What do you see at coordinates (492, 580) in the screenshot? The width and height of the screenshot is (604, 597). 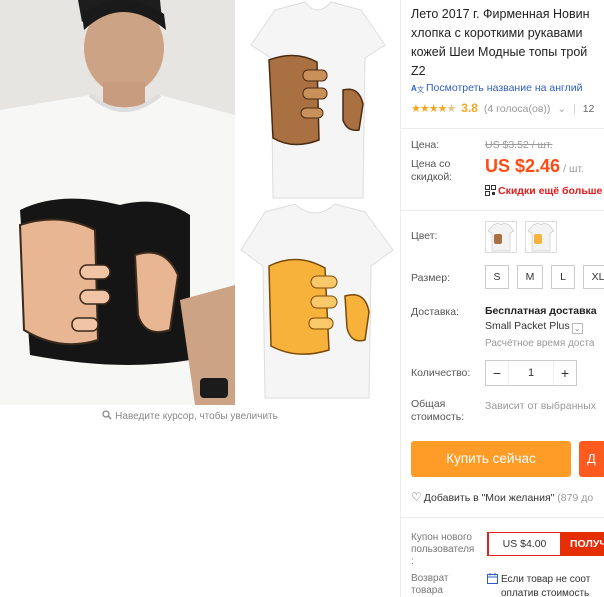 I see `calendar-icon` at bounding box center [492, 580].